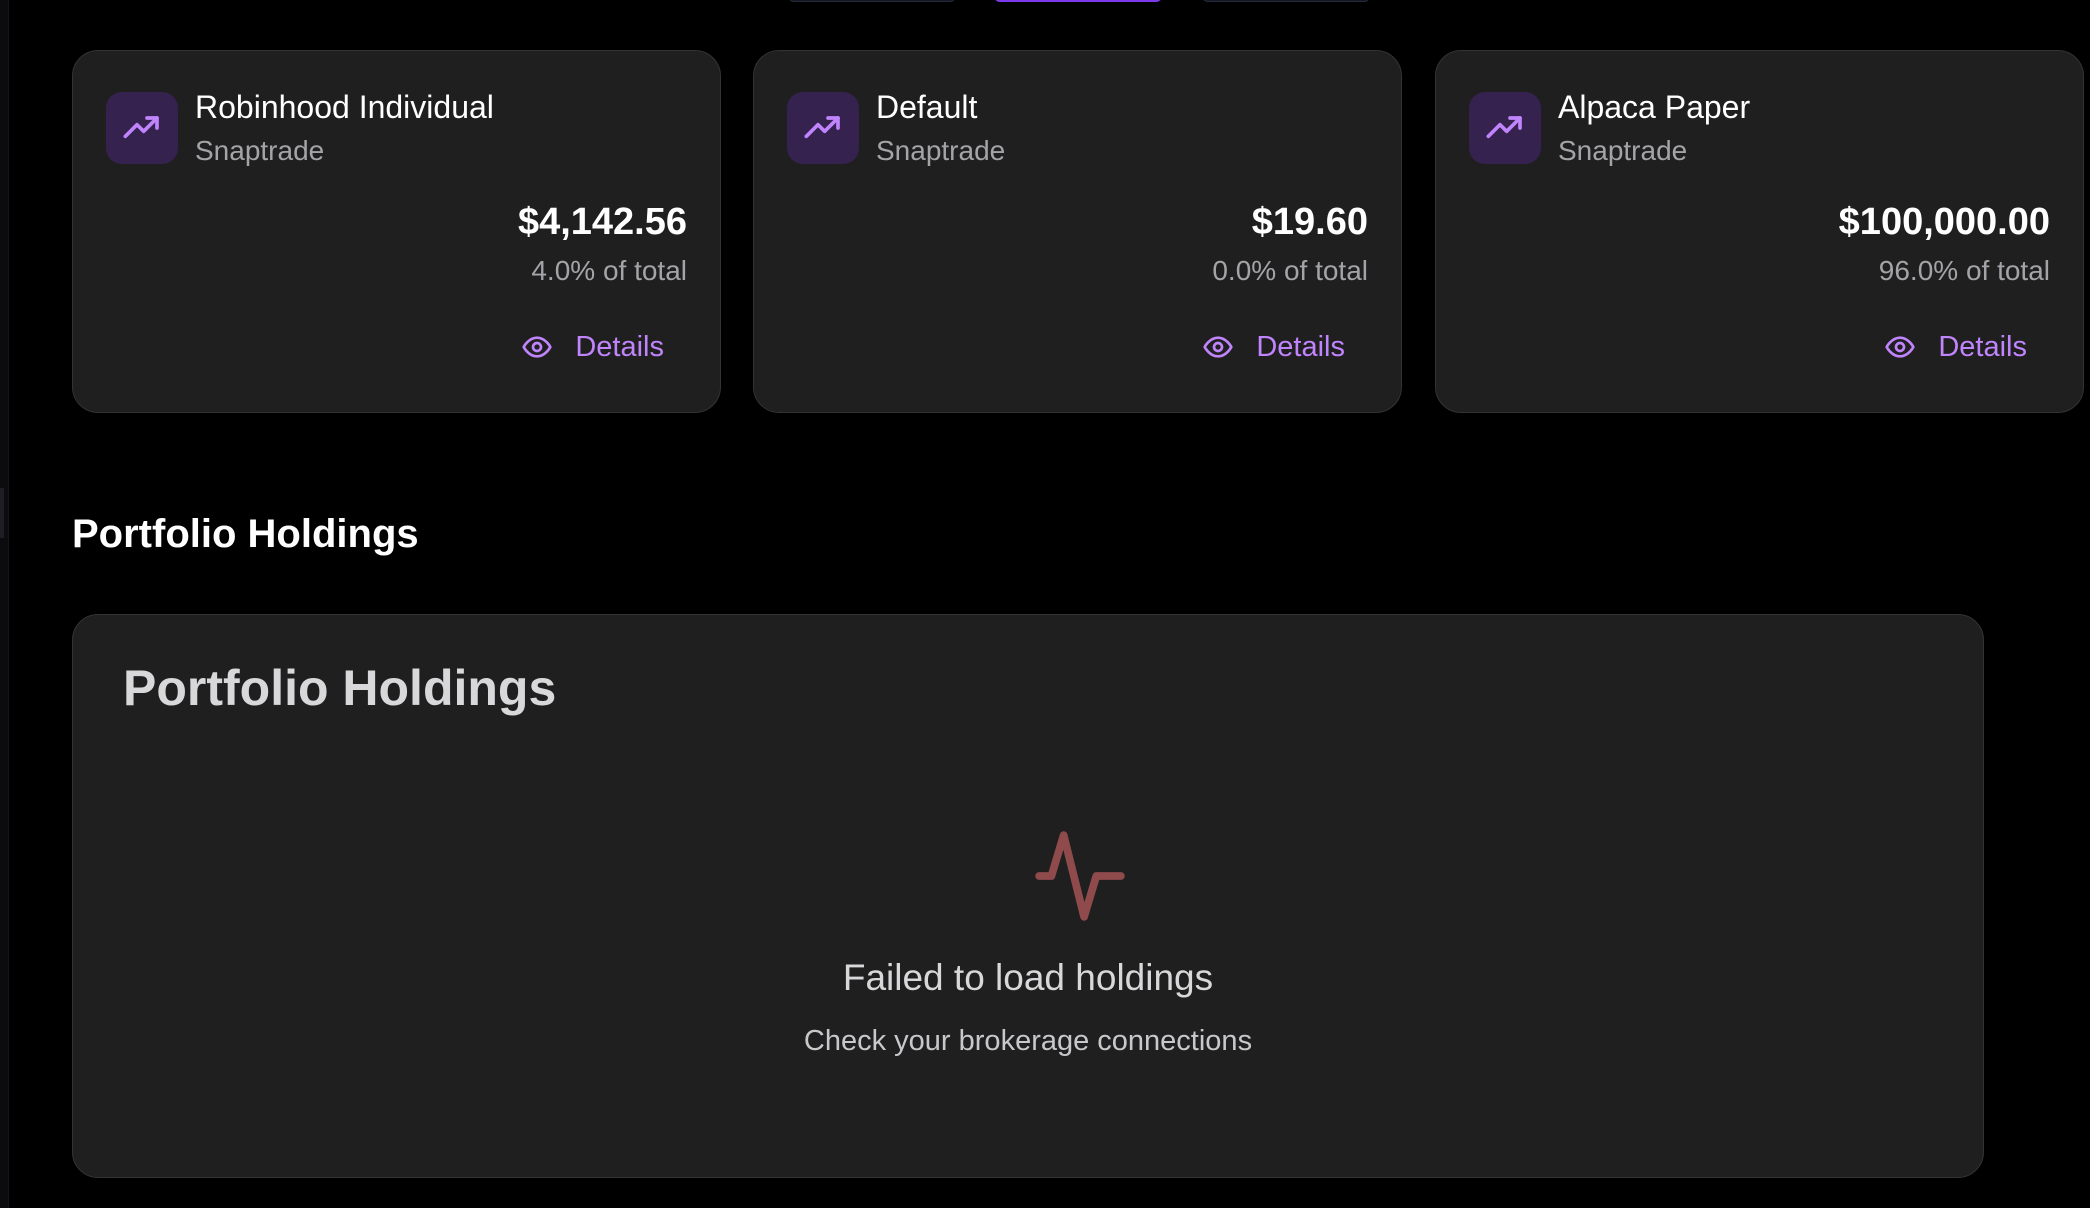 The image size is (2090, 1208). Describe the element at coordinates (1028, 977) in the screenshot. I see `error-title: Failed to load holdings` at that location.